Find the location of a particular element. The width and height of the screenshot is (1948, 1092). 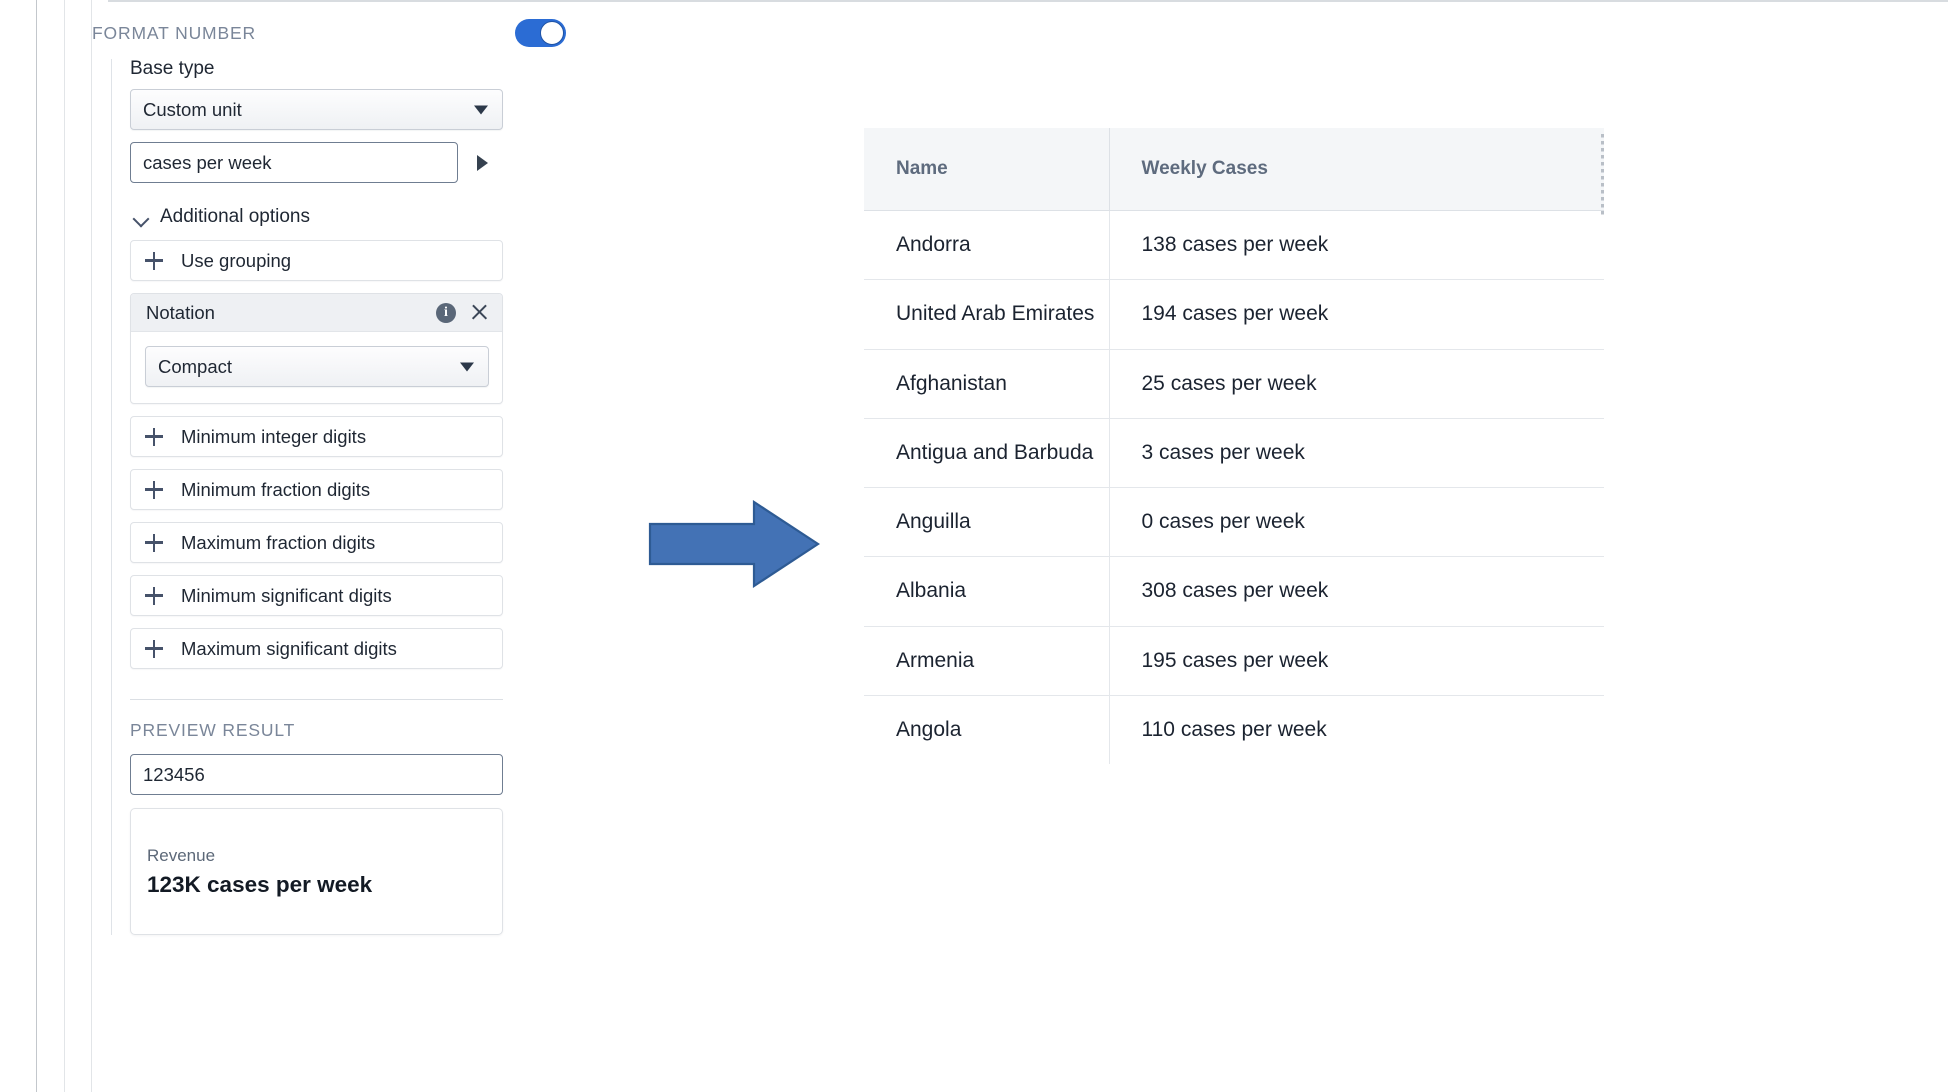

page-title: FORMAT NUMBER is located at coordinates (174, 32).